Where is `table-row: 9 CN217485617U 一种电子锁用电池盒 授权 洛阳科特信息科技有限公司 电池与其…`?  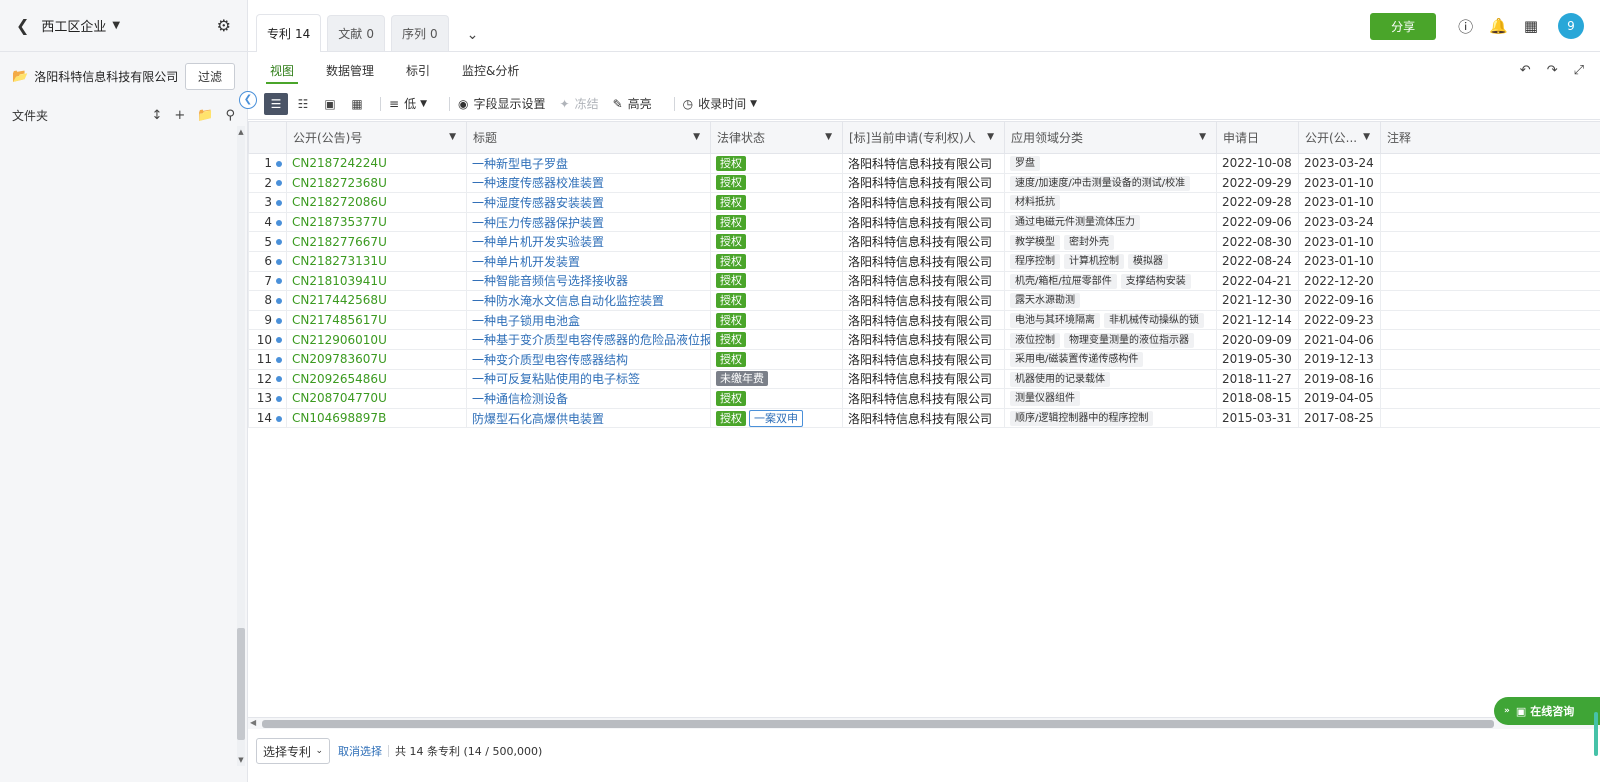
table-row: 9 CN217485617U 一种电子锁用电池盒 授权 洛阳科特信息科技有限公司 电池与其… is located at coordinates (924, 320).